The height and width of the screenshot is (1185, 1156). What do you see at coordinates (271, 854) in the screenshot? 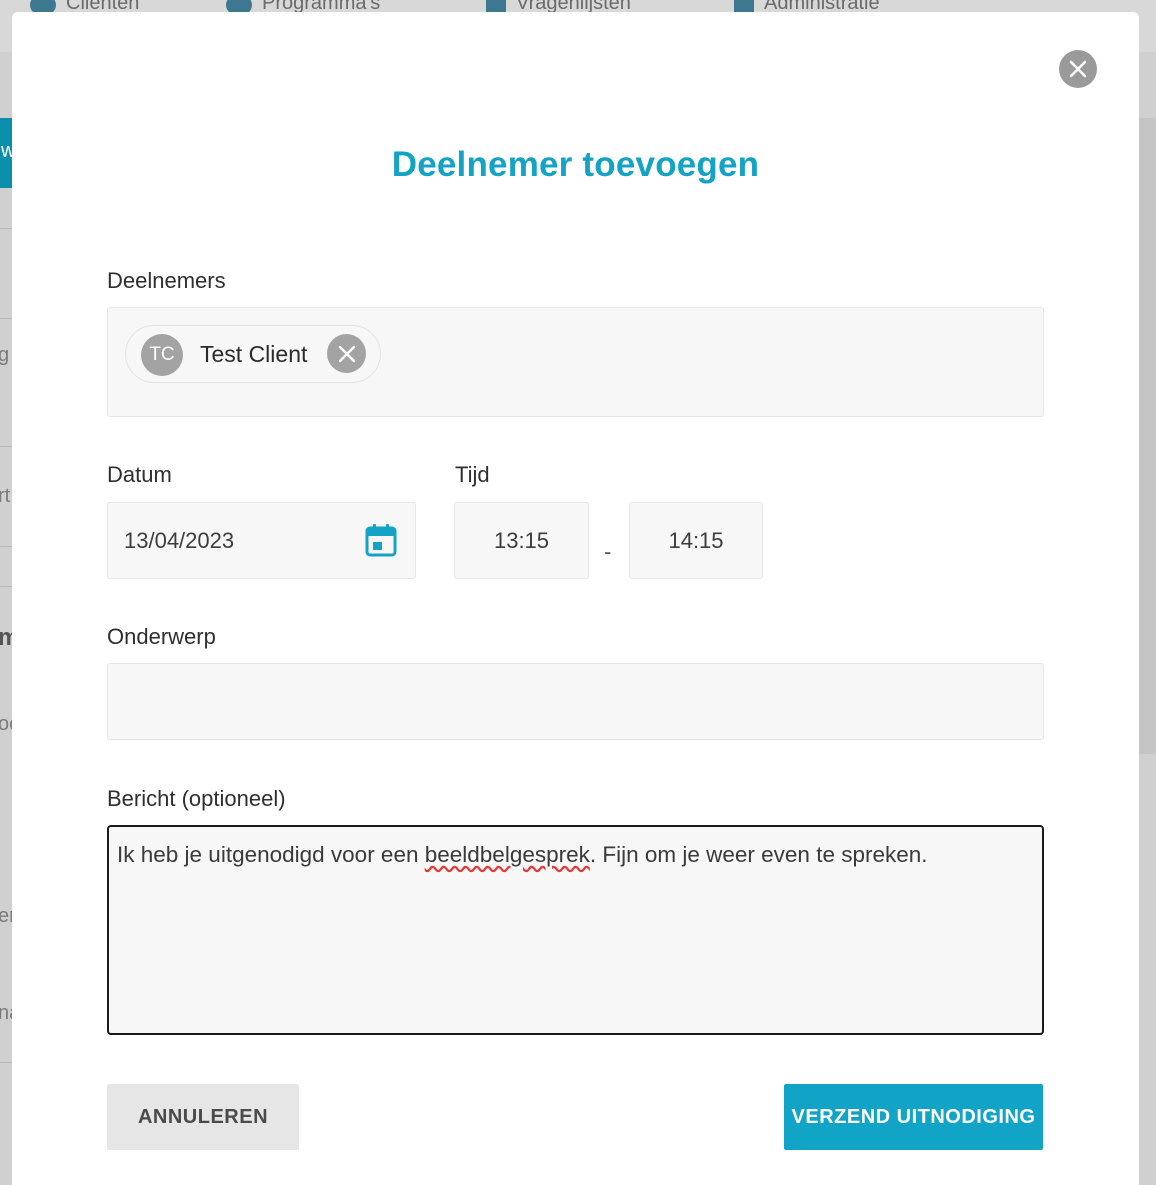
I see `message-text-part: Ik heb je uitgenodigd voor een` at bounding box center [271, 854].